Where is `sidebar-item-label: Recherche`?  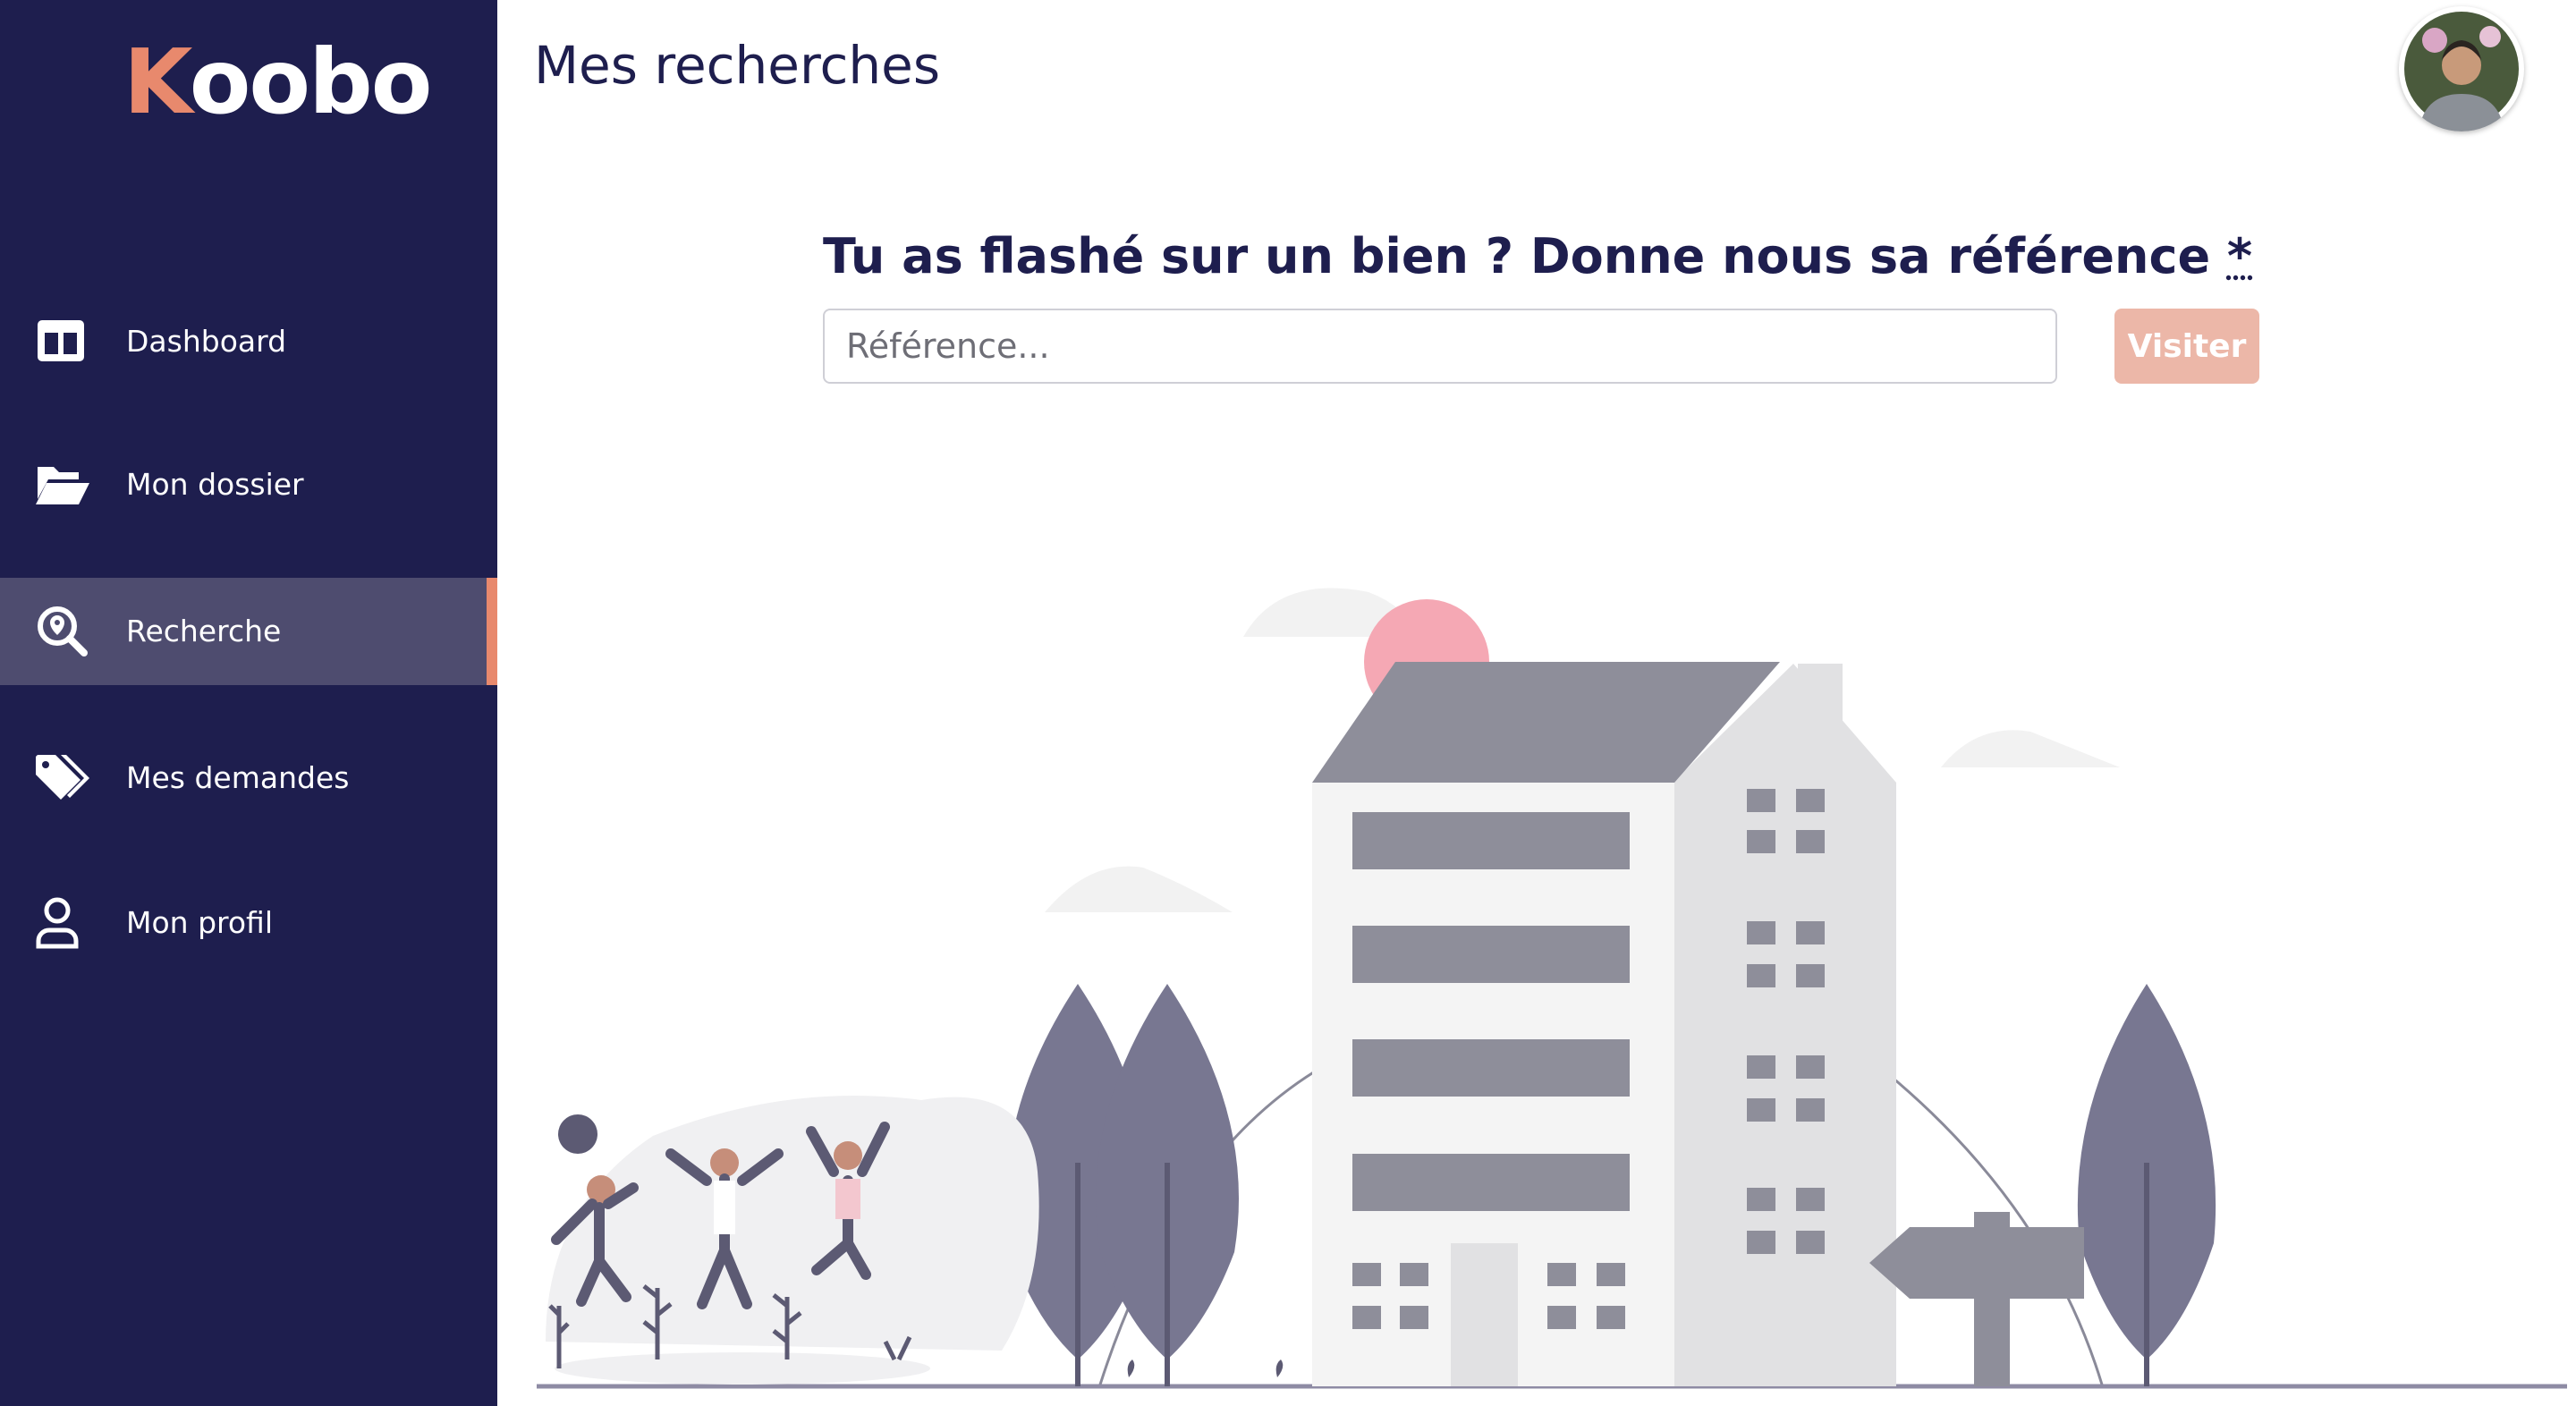 sidebar-item-label: Recherche is located at coordinates (204, 631).